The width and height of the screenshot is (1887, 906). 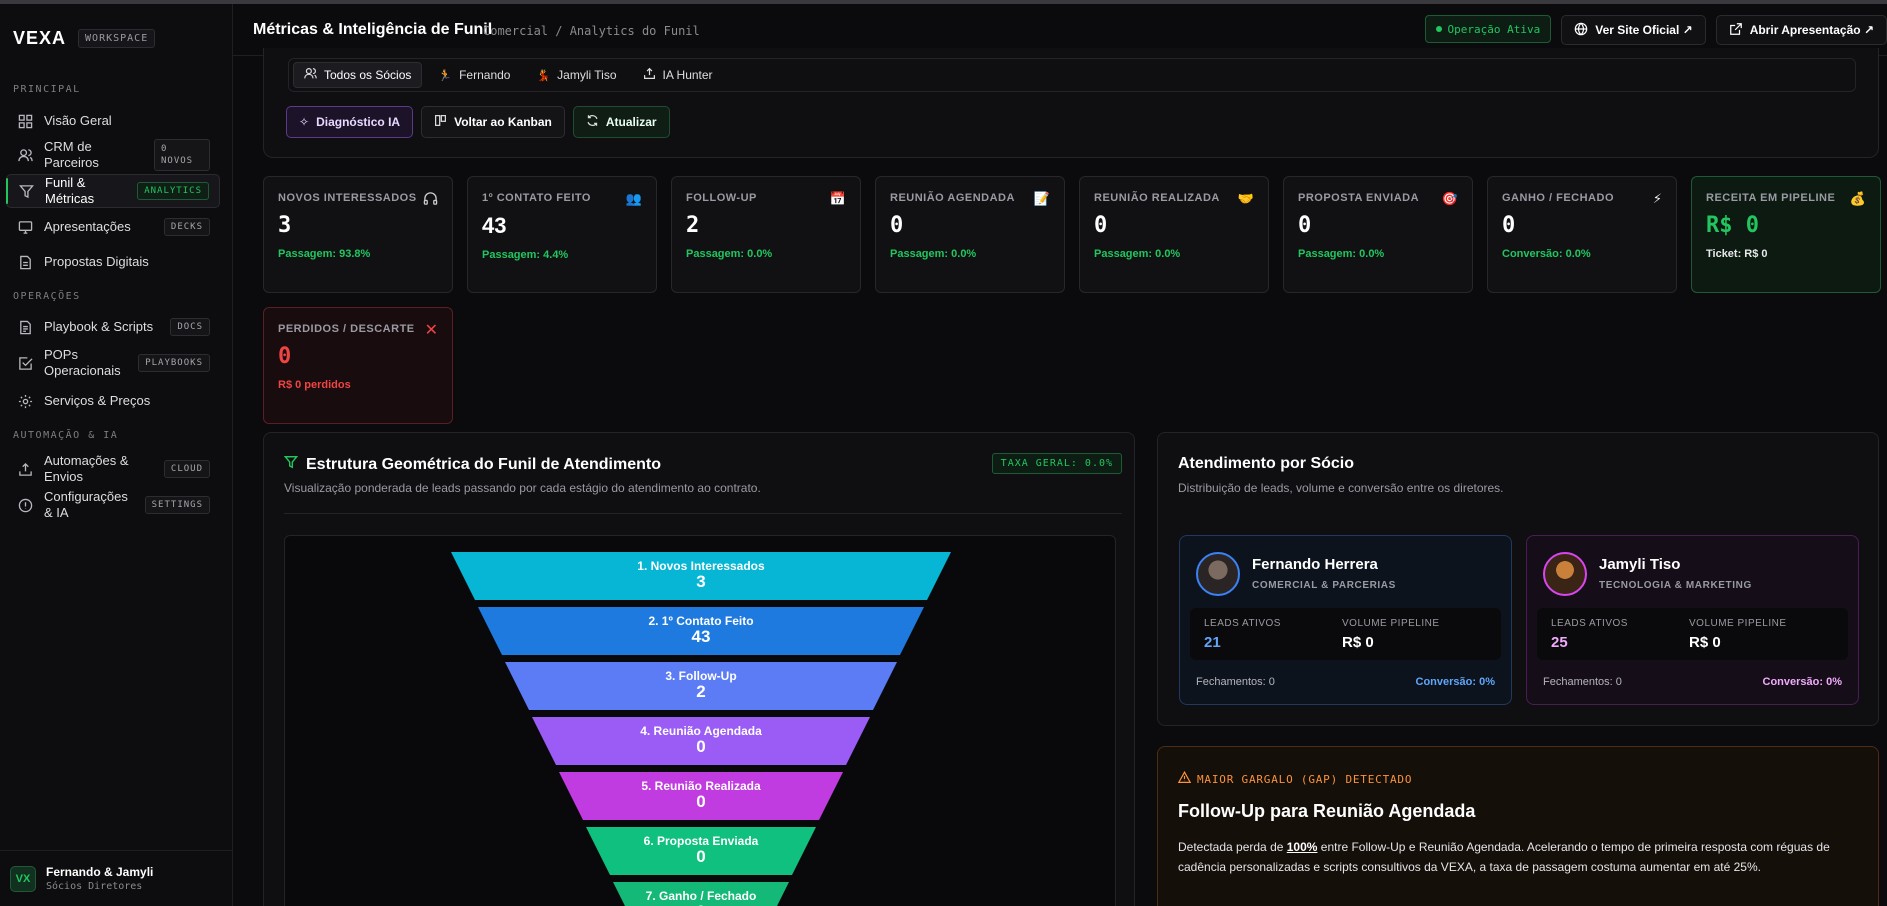 I want to click on avatar, so click(x=1565, y=574).